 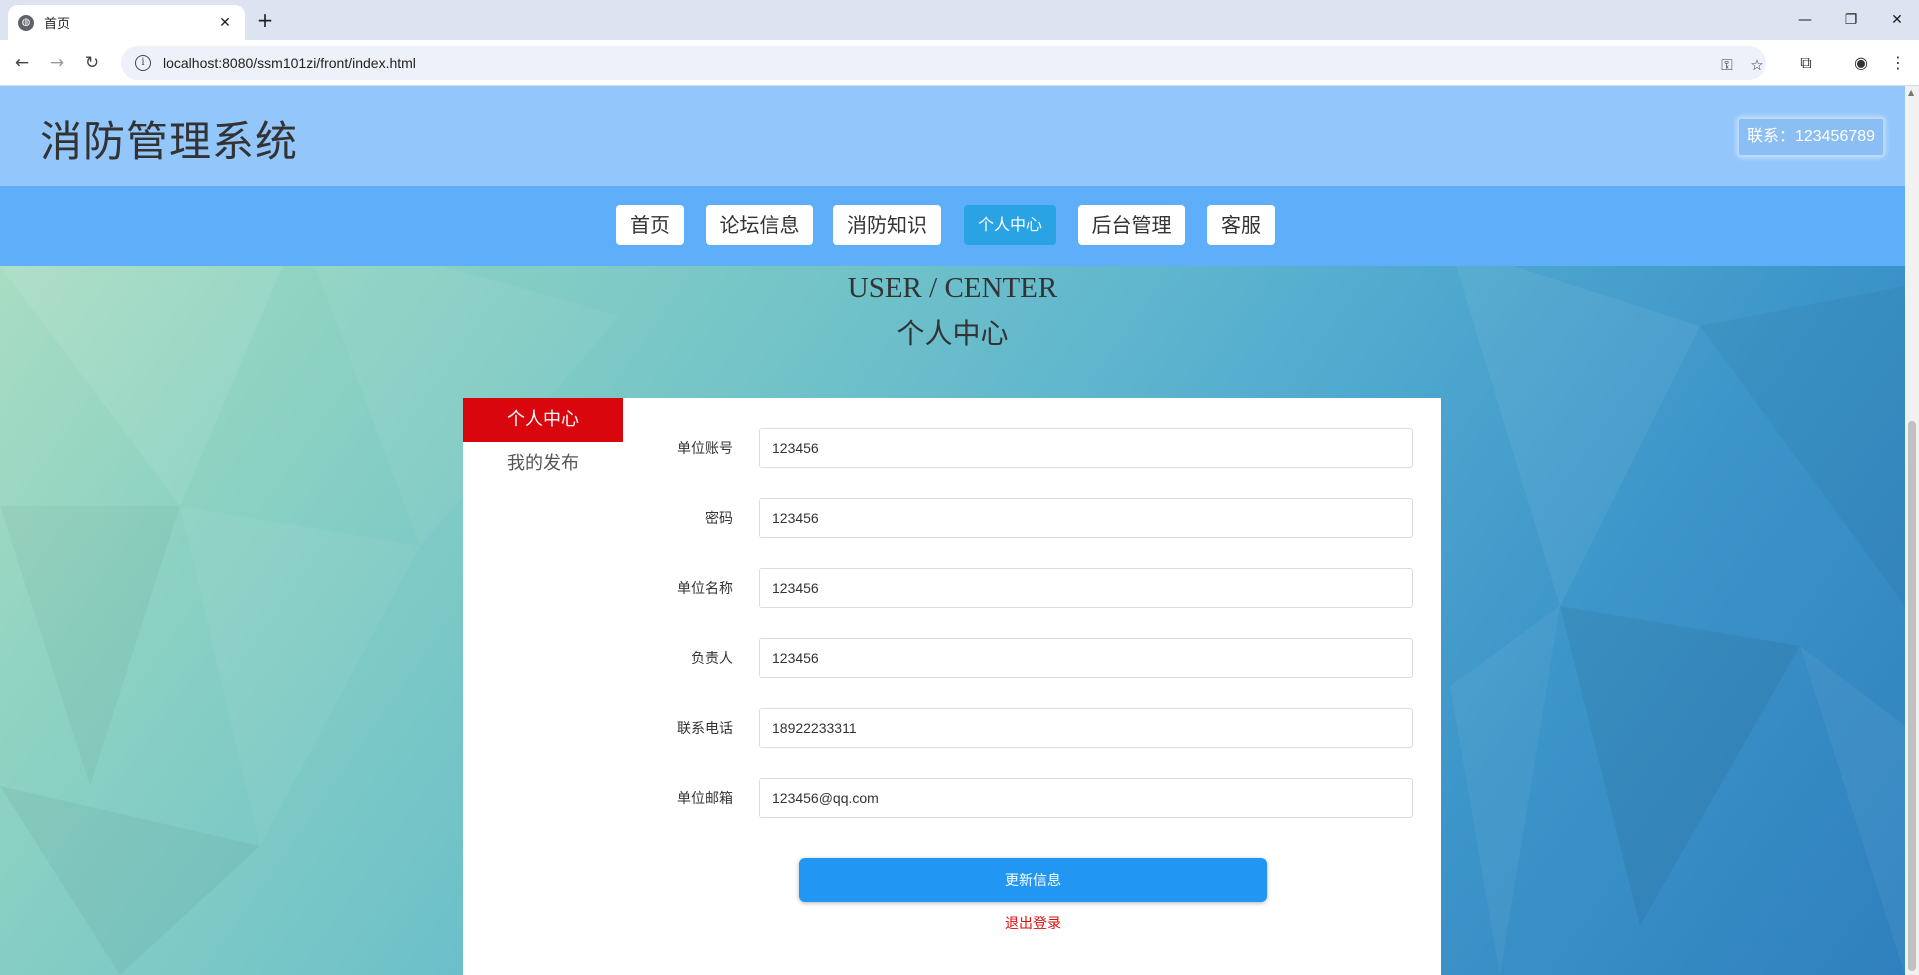 I want to click on profile-icon: ◉, so click(x=1861, y=63).